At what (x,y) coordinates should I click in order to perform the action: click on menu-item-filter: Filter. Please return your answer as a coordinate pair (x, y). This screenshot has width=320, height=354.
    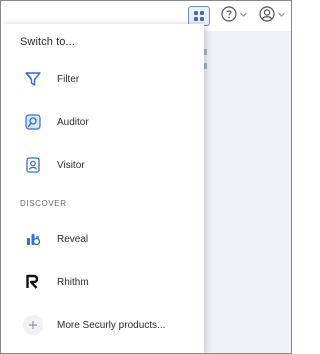
    Looking at the image, I should click on (110, 79).